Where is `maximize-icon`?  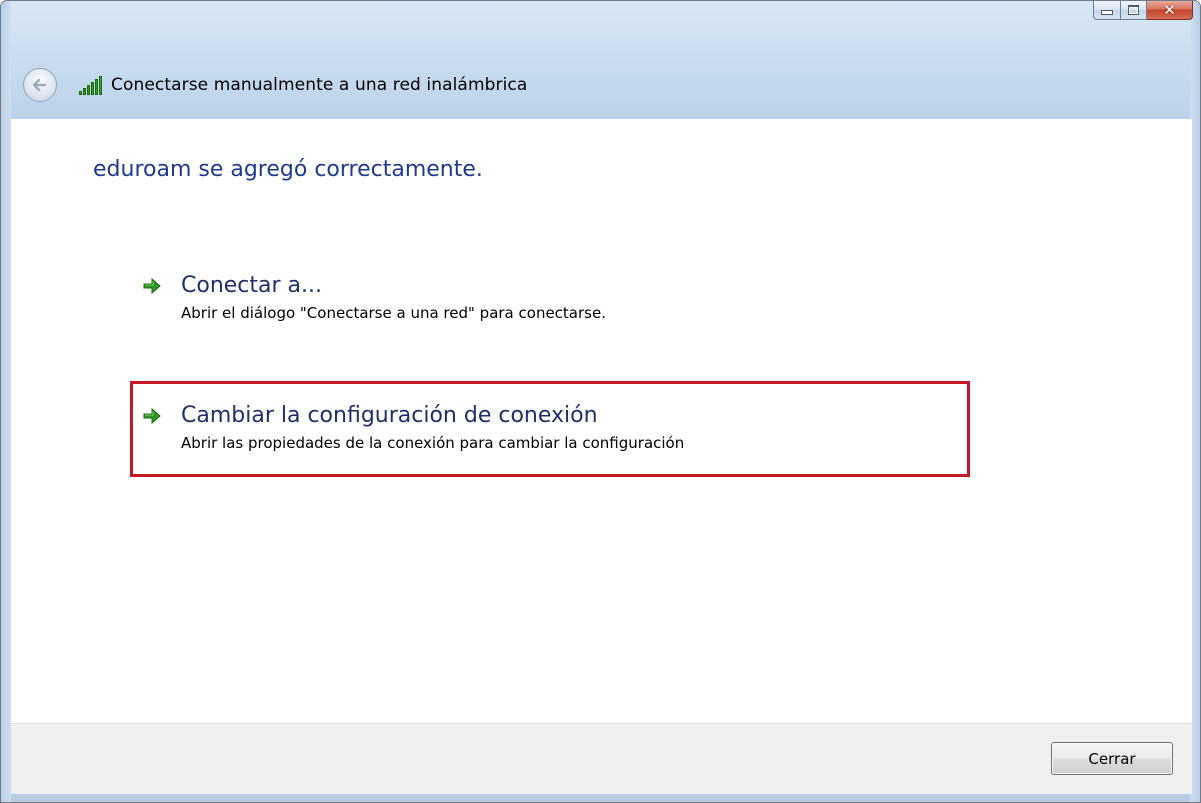
maximize-icon is located at coordinates (1133, 10).